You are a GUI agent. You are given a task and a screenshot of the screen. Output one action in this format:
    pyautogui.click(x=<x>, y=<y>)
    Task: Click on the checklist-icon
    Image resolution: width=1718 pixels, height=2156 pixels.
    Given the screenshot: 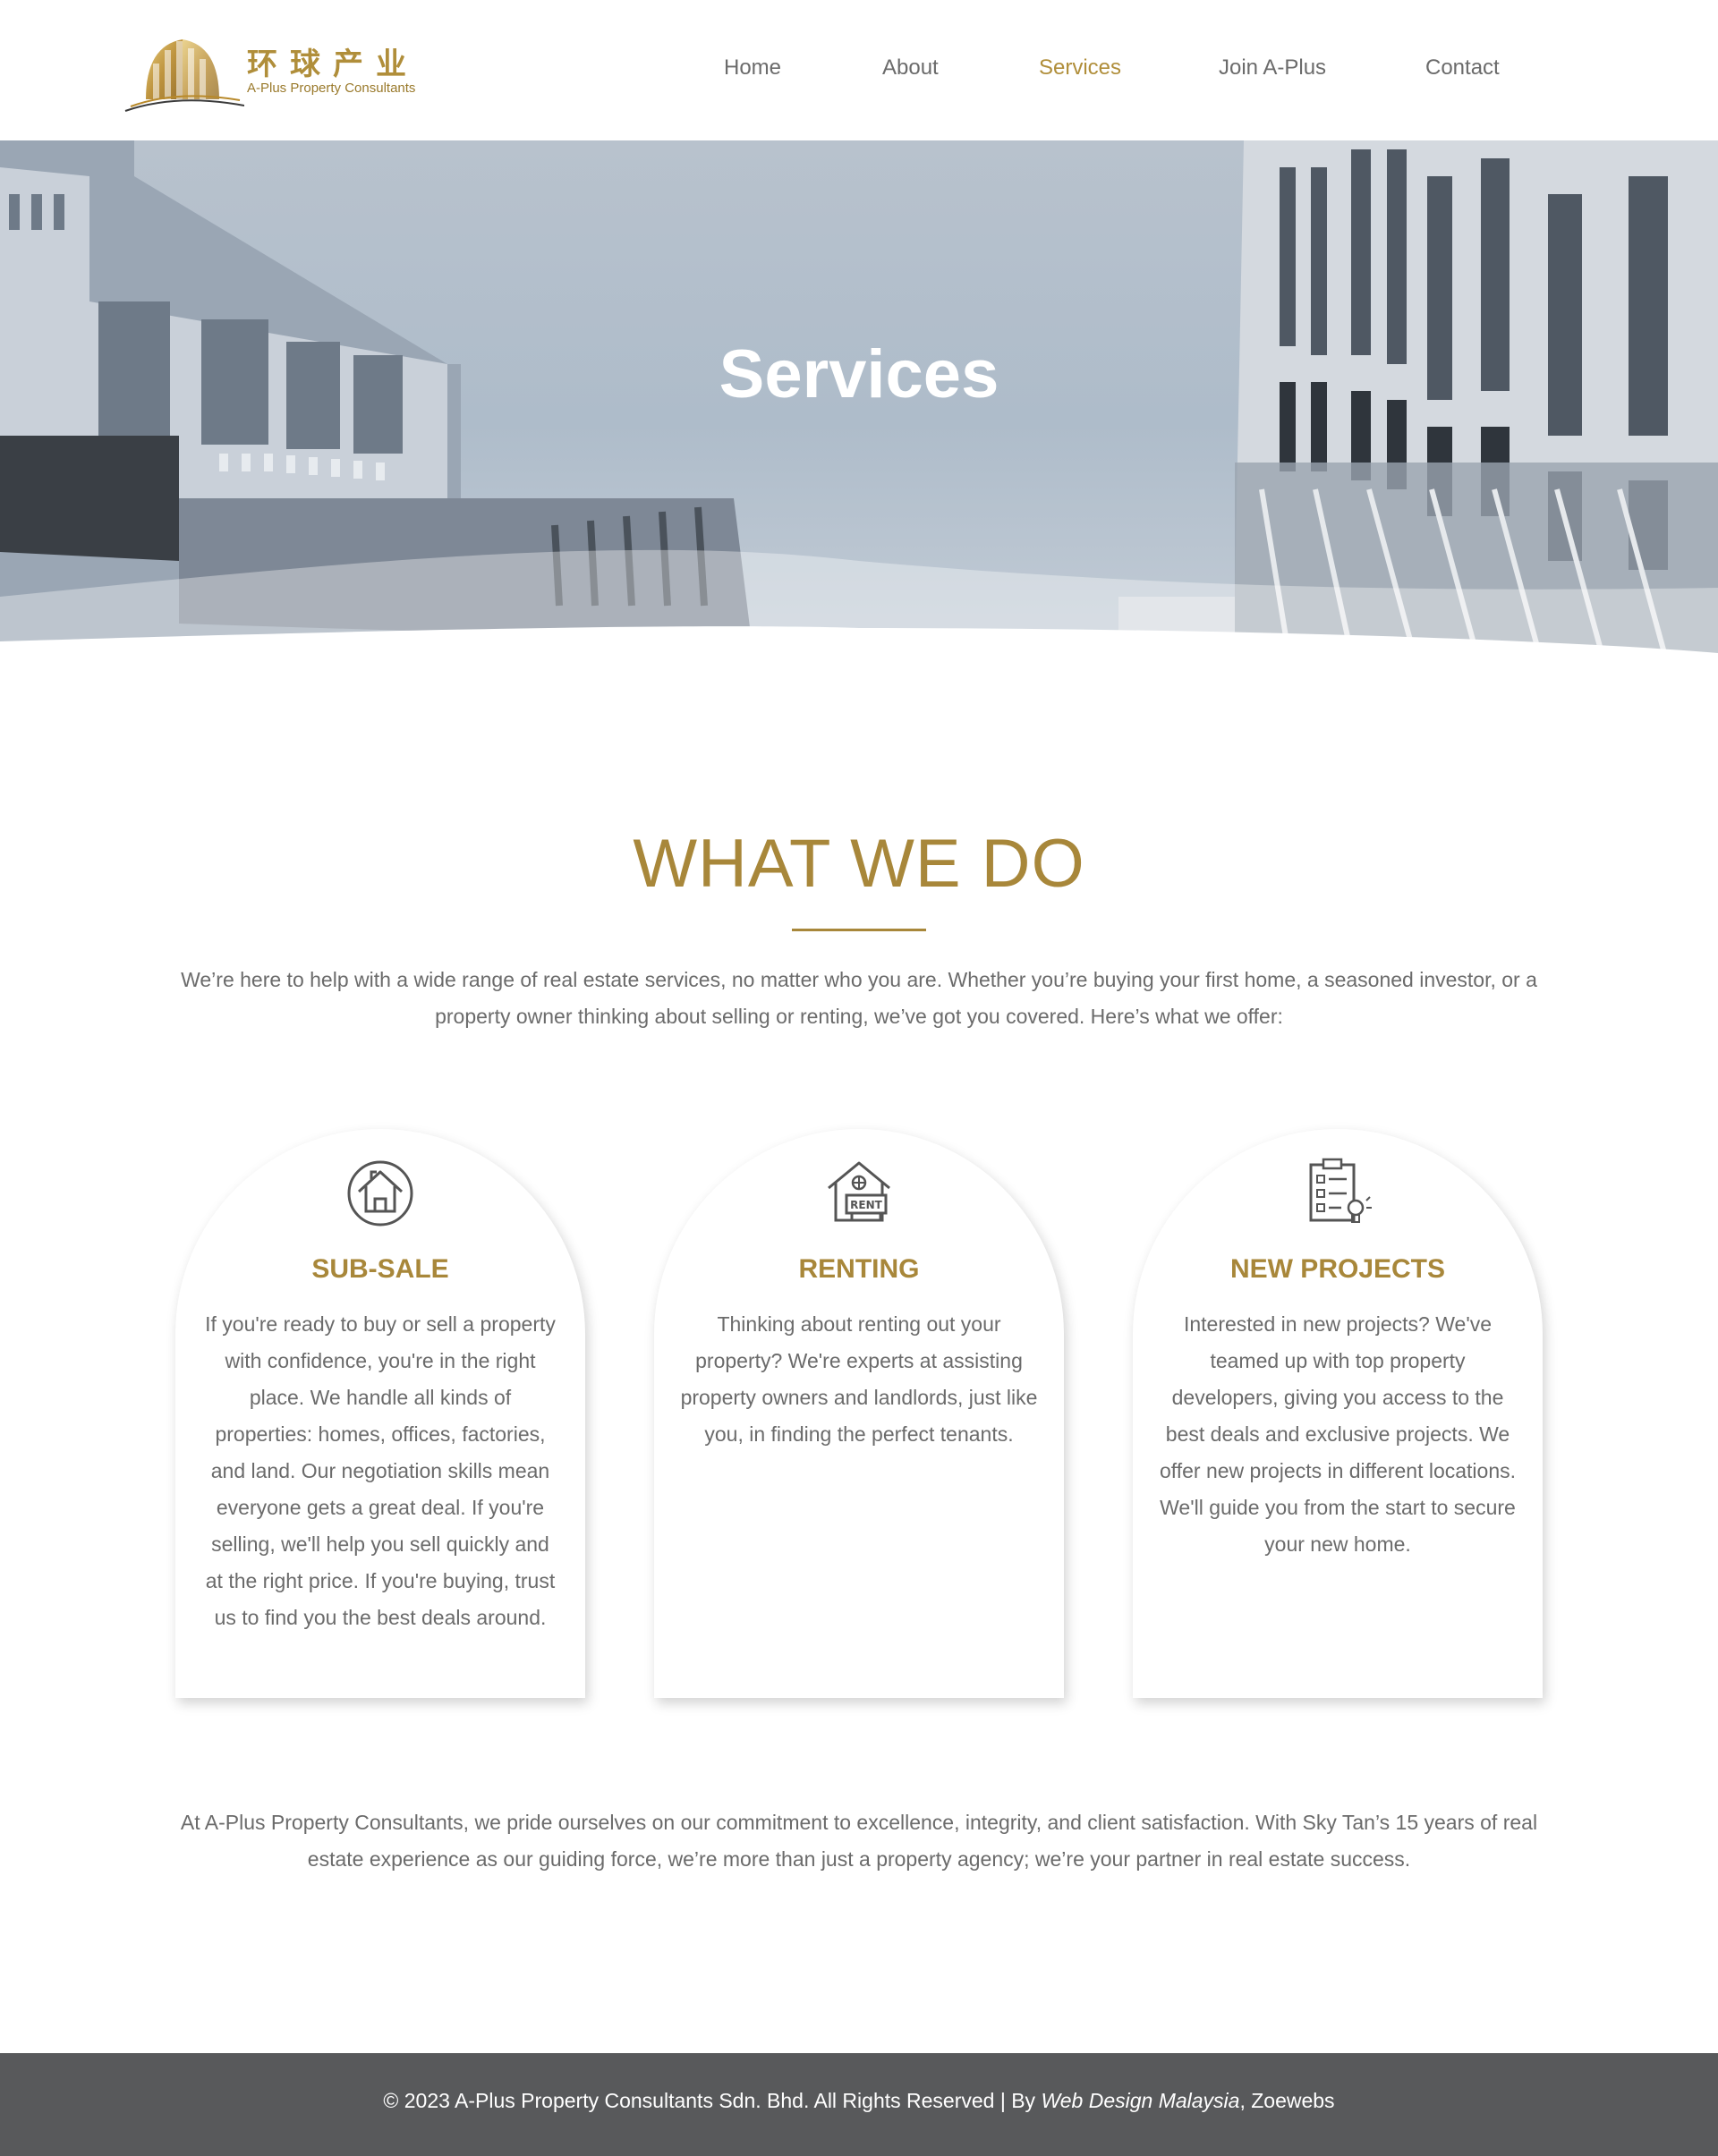 What is the action you would take?
    pyautogui.click(x=1340, y=1190)
    